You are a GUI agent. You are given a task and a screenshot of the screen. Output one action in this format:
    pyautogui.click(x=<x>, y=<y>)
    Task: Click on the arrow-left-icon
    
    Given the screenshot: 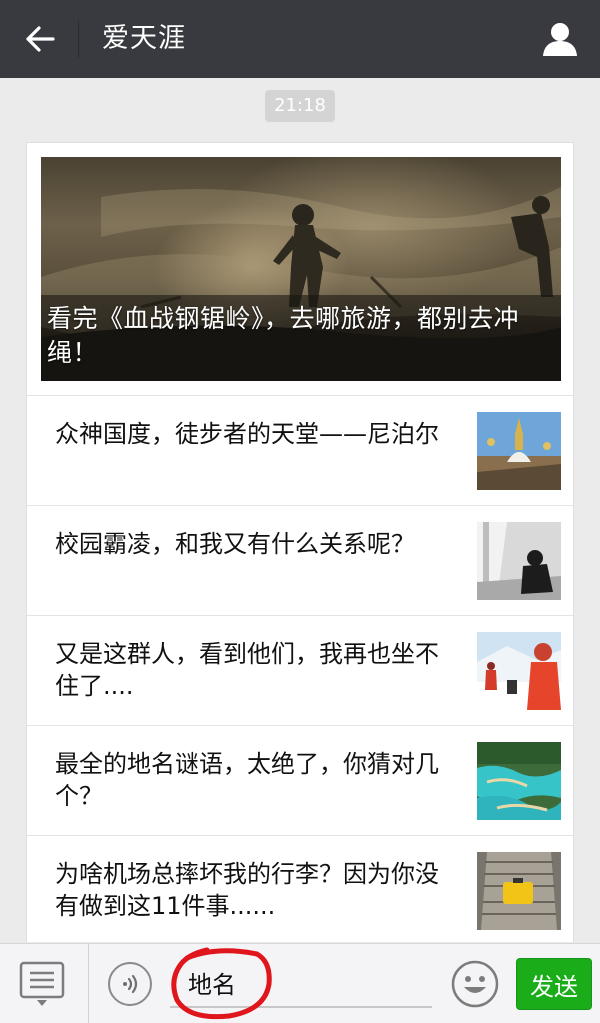 What is the action you would take?
    pyautogui.click(x=40, y=39)
    